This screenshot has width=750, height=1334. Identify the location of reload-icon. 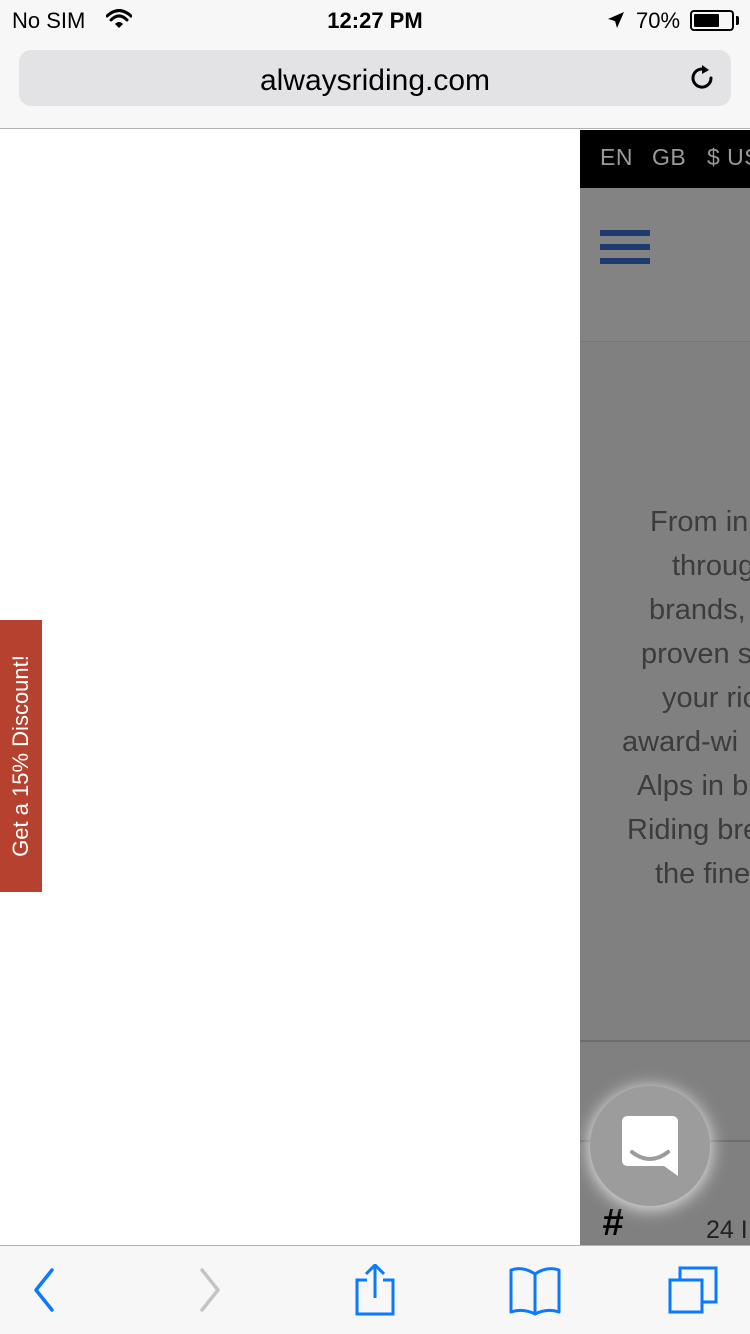
(702, 78).